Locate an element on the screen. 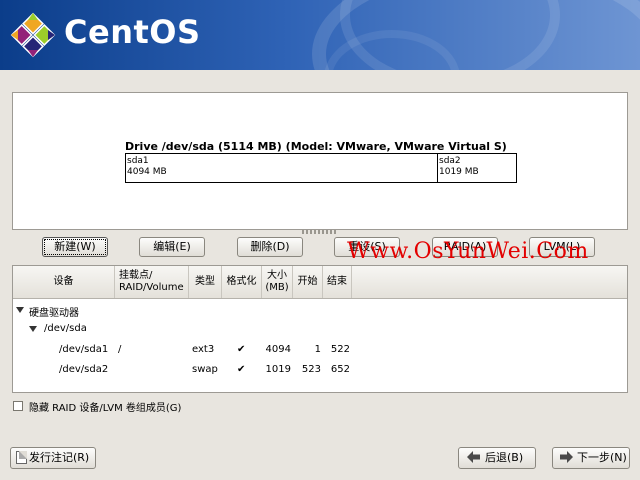 The image size is (640, 480). partition-block-sda2: sda2 1019 MB is located at coordinates (477, 168).